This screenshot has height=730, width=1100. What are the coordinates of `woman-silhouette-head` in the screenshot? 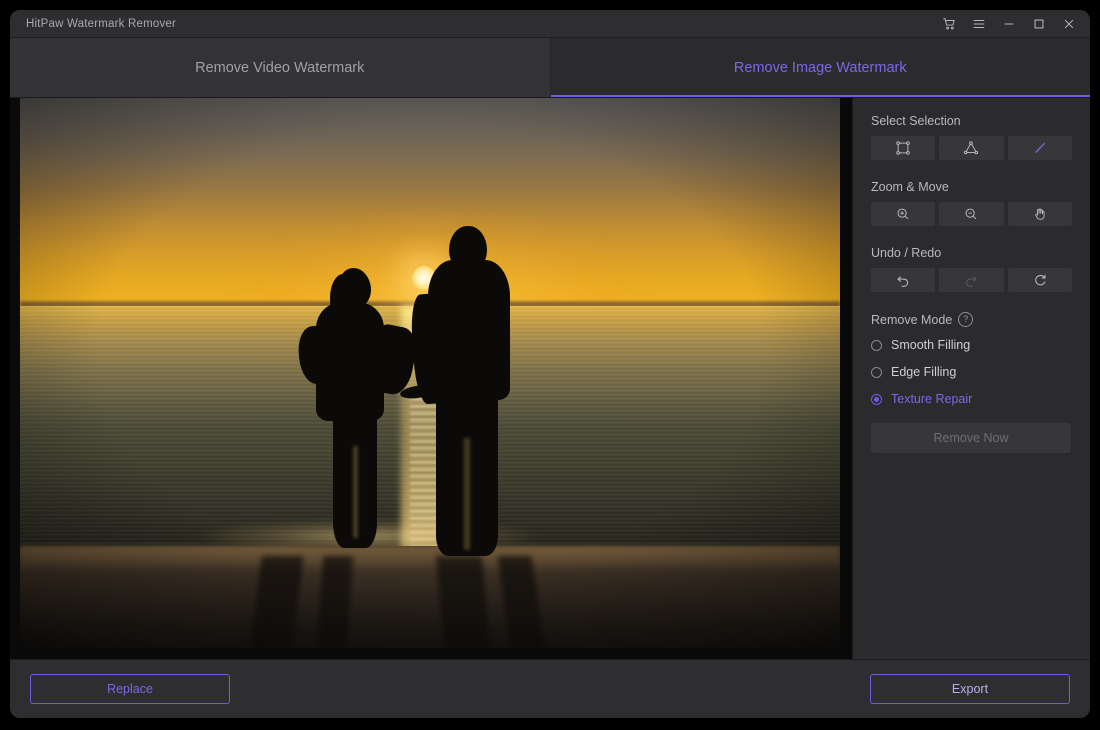 It's located at (354, 288).